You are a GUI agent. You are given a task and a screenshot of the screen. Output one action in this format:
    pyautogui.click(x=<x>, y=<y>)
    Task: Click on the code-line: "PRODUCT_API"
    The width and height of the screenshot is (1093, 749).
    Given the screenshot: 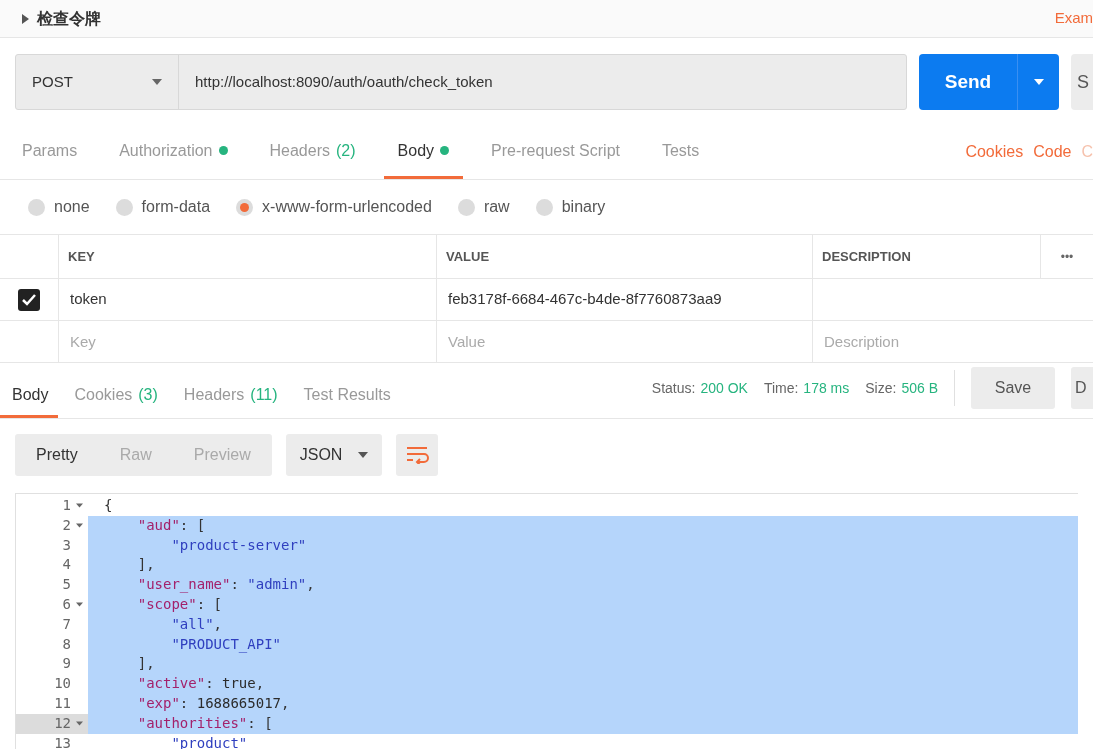 What is the action you would take?
    pyautogui.click(x=225, y=643)
    